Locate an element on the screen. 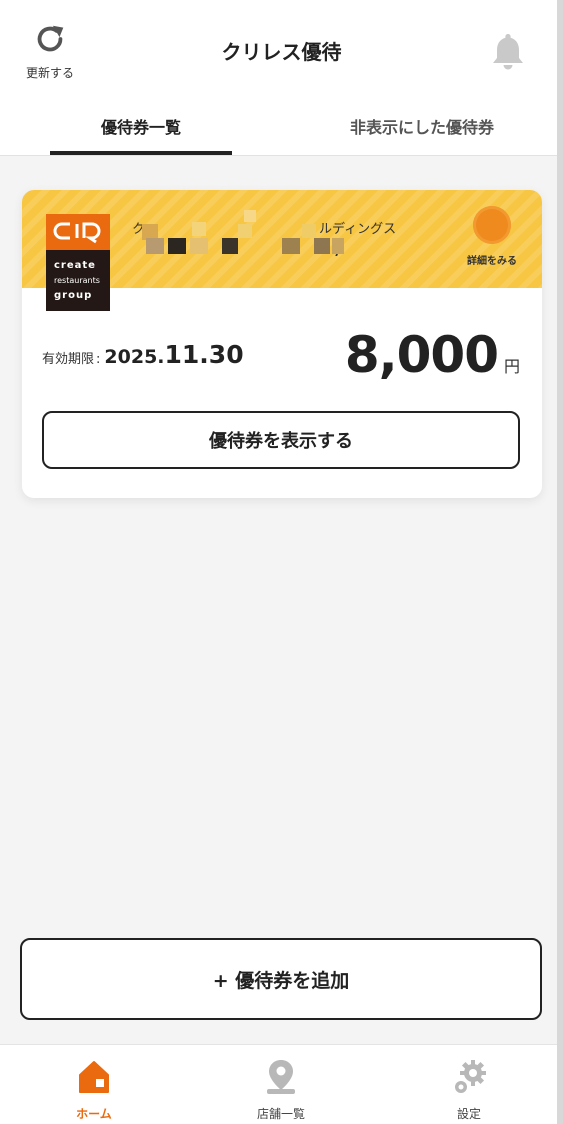 The height and width of the screenshot is (1124, 563). logo-mark-icon is located at coordinates (78, 232).